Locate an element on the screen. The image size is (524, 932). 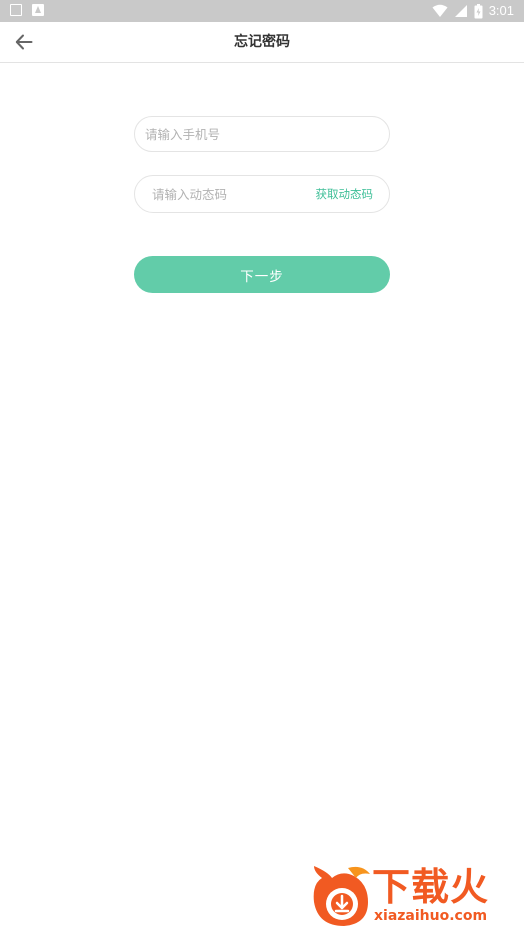
arrow-left-icon is located at coordinates (24, 42).